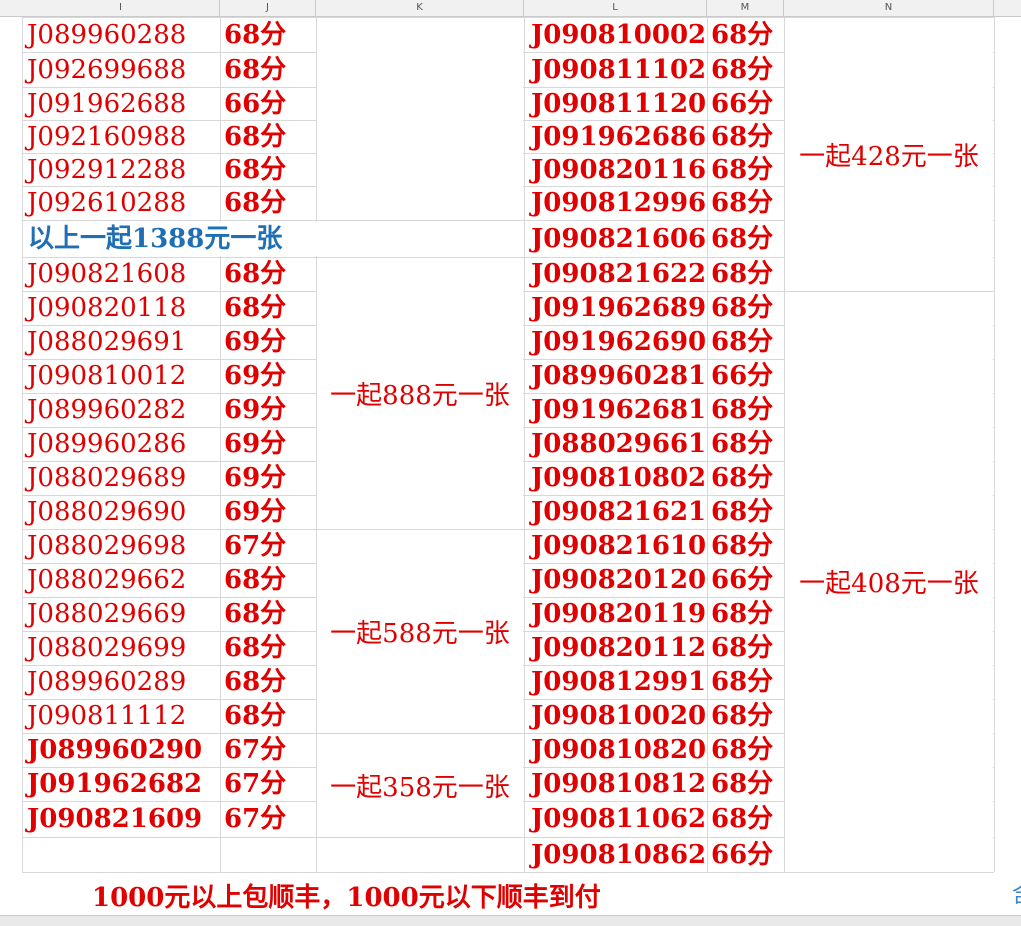 The height and width of the screenshot is (926, 1021). Describe the element at coordinates (106, 170) in the screenshot. I see `number-cell: J092912288` at that location.